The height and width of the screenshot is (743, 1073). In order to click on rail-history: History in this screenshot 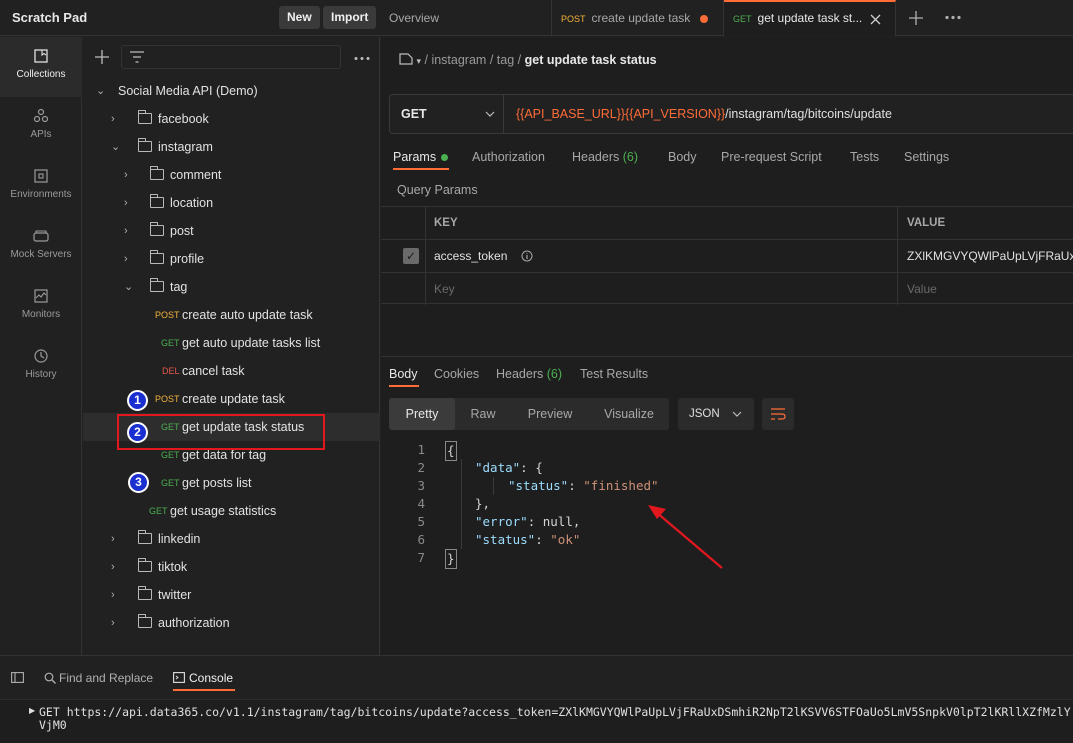, I will do `click(41, 367)`.